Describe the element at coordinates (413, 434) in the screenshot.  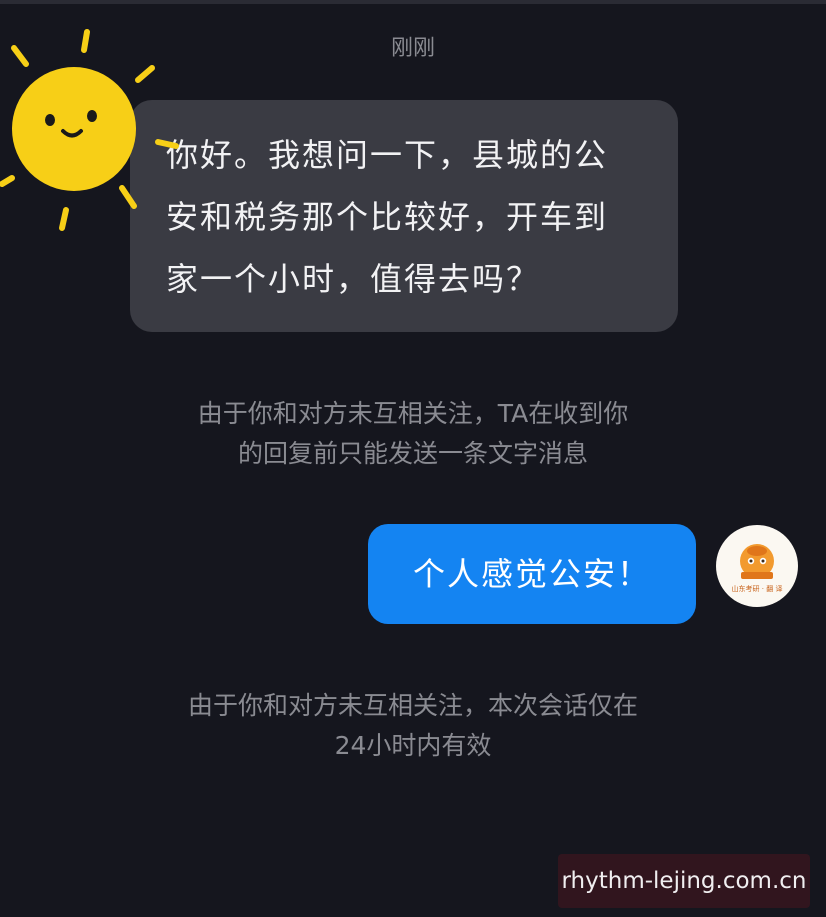
I see `system-notice-follow: 由于你和对方未互相关注，TA在收到你 的回复前只能发送一条文字消息` at that location.